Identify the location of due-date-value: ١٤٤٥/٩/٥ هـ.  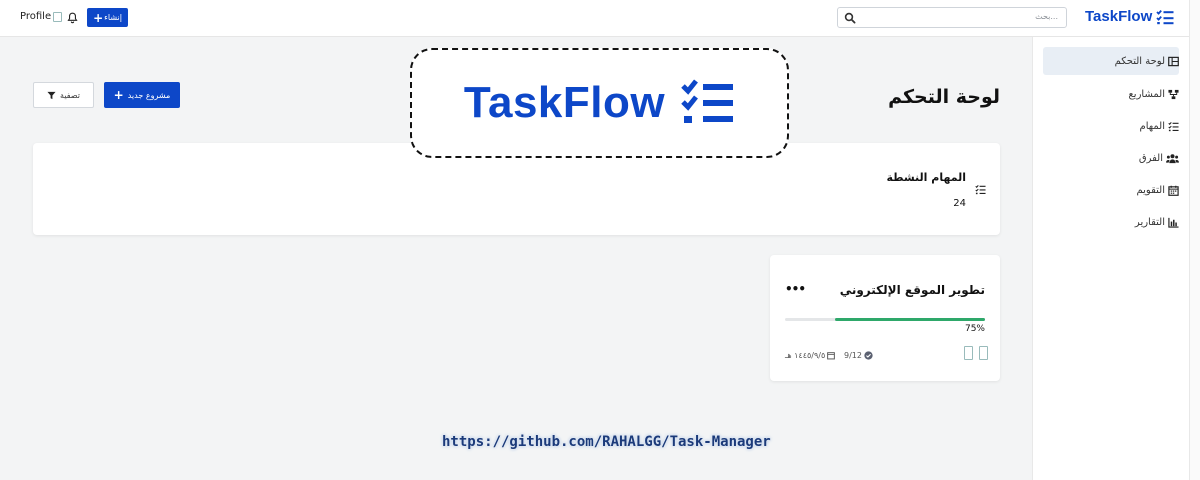
(805, 355).